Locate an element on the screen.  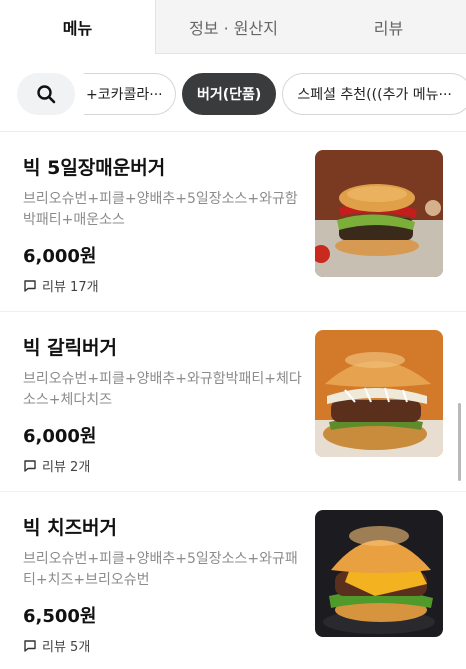
chip-category-coca-cola: +코카콜라··· is located at coordinates (130, 94).